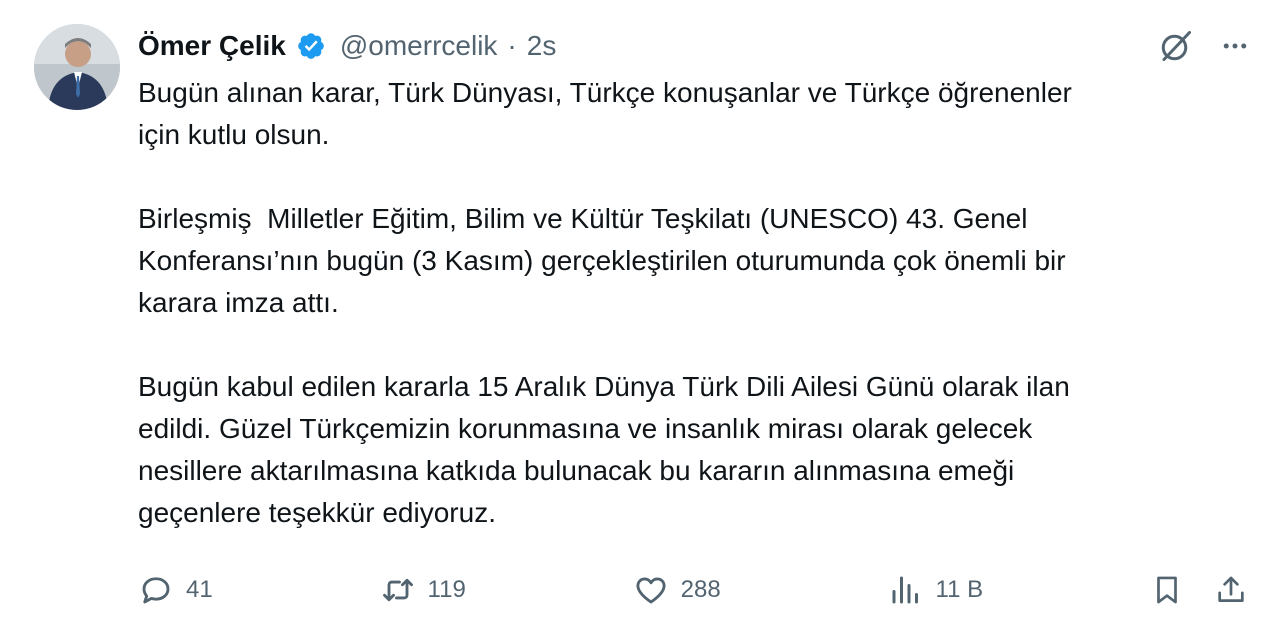 The width and height of the screenshot is (1280, 634). Describe the element at coordinates (959, 589) in the screenshot. I see `views-count: 11 B` at that location.